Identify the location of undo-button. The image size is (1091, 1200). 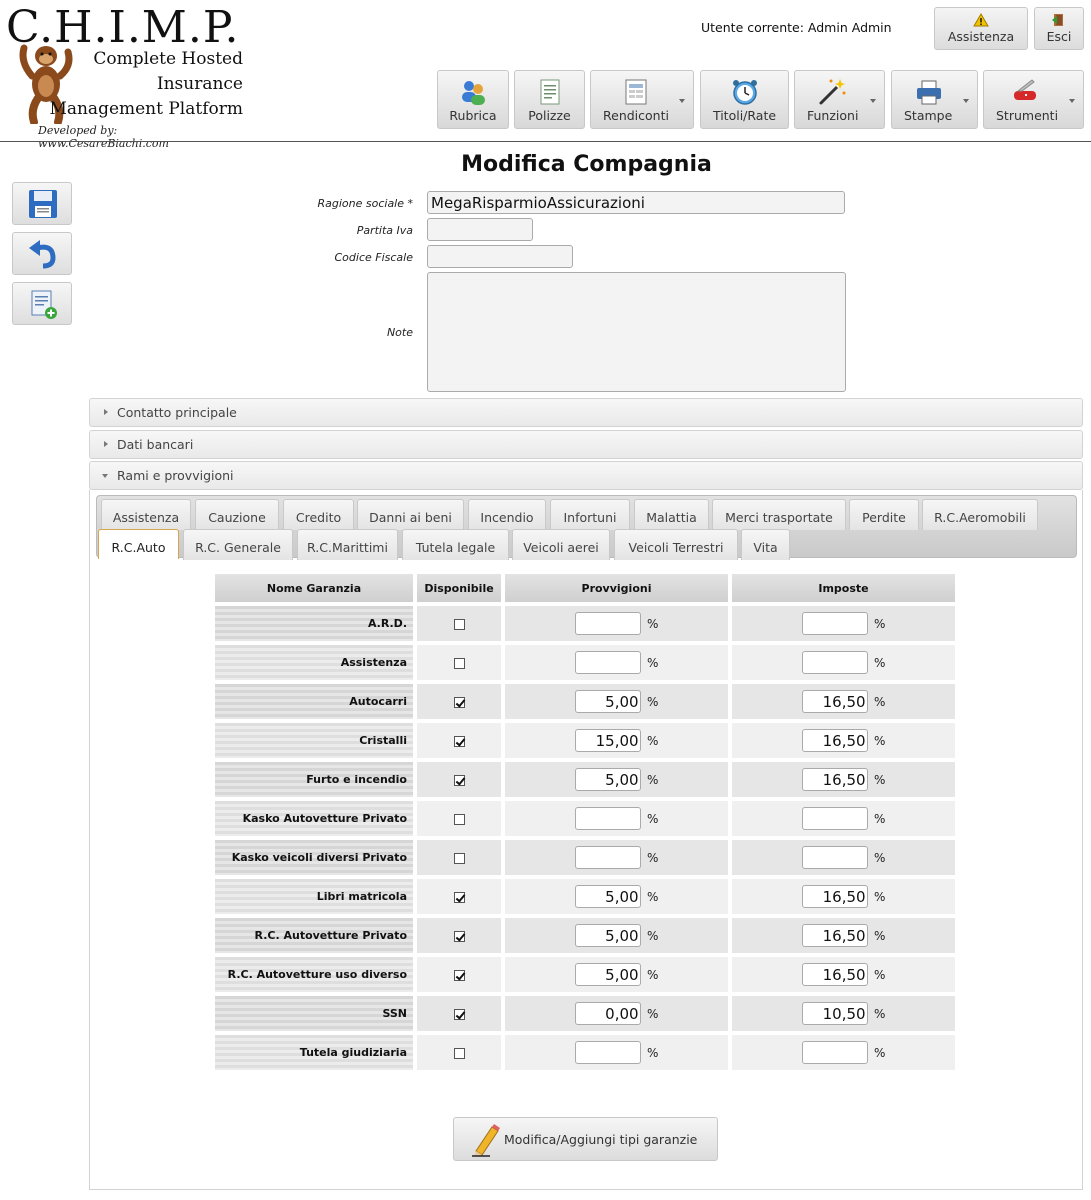
(42, 253).